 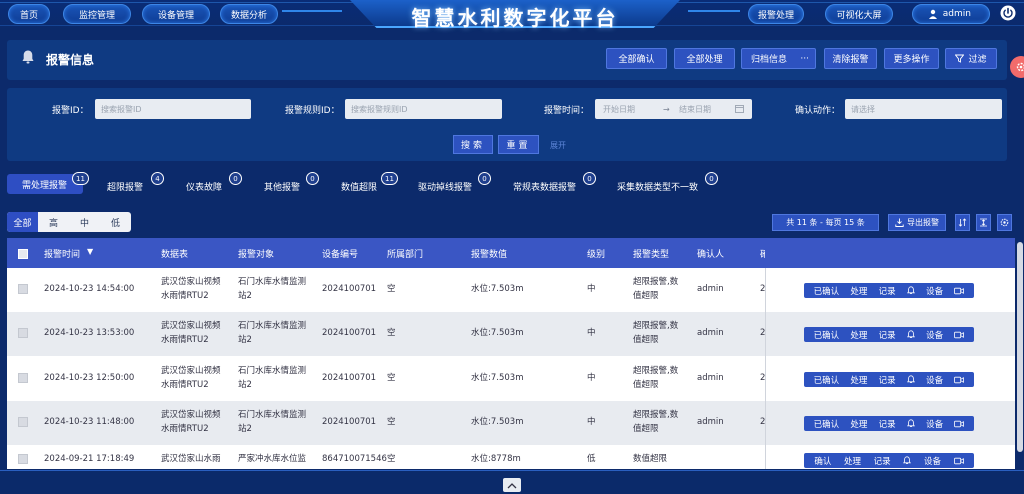 I want to click on rule-id-label: 报警规则ID：, so click(x=312, y=111).